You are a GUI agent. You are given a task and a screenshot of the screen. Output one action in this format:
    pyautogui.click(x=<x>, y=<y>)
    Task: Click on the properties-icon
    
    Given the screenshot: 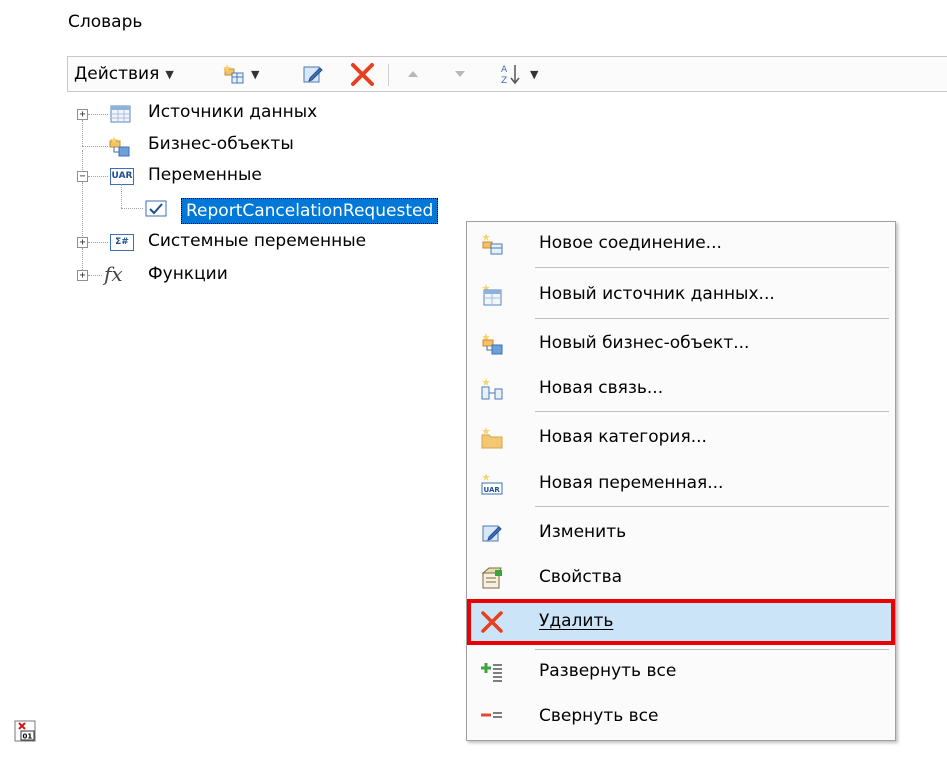 What is the action you would take?
    pyautogui.click(x=491, y=578)
    